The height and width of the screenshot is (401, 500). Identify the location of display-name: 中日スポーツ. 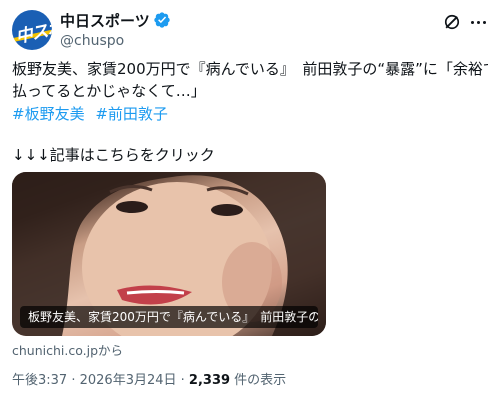
(105, 20).